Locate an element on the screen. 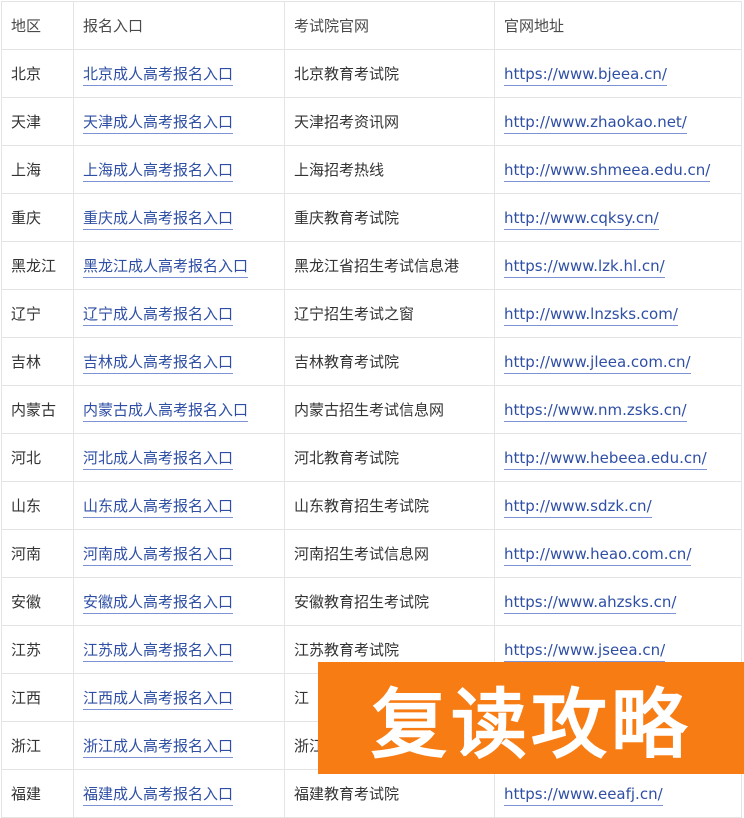  registration-link: 安徽成人高考报名入口 is located at coordinates (158, 603).